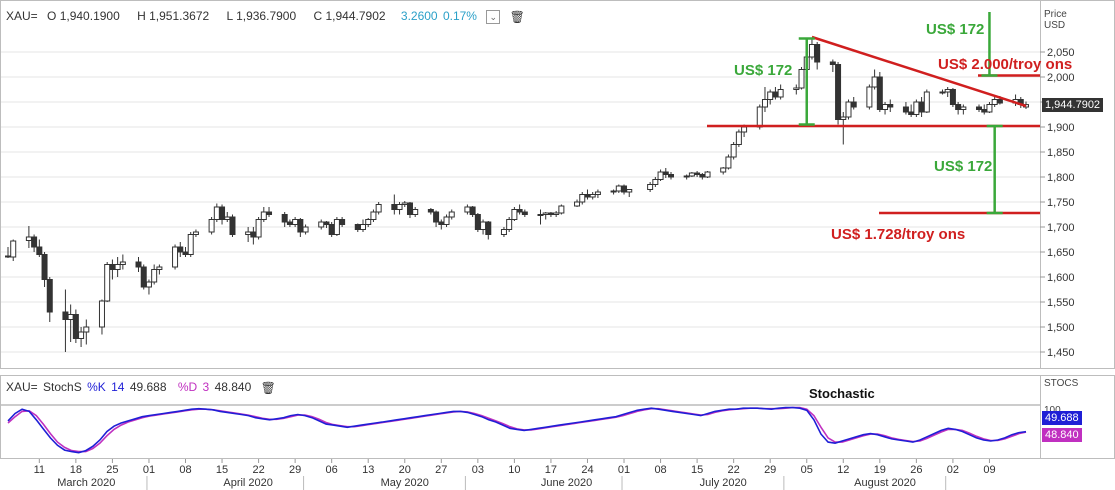  I want to click on change-pct-value: 0.17%, so click(459, 16).